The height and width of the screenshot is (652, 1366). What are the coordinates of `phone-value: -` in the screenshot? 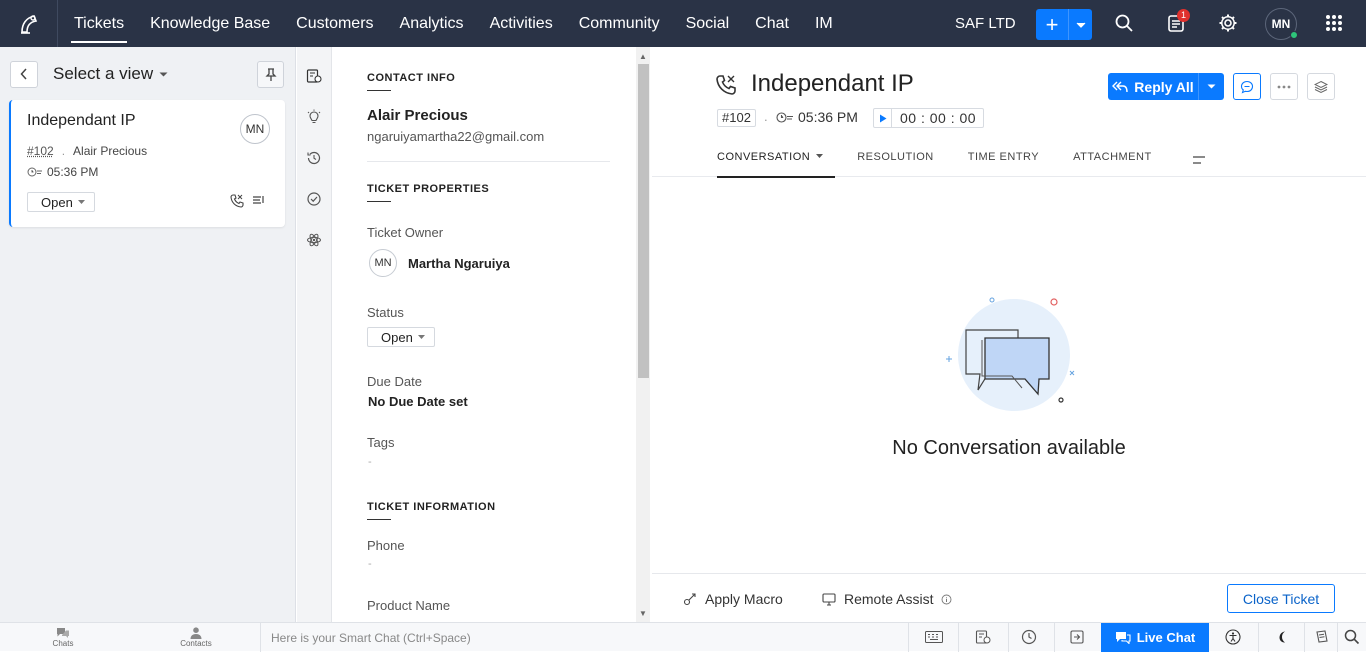 It's located at (370, 564).